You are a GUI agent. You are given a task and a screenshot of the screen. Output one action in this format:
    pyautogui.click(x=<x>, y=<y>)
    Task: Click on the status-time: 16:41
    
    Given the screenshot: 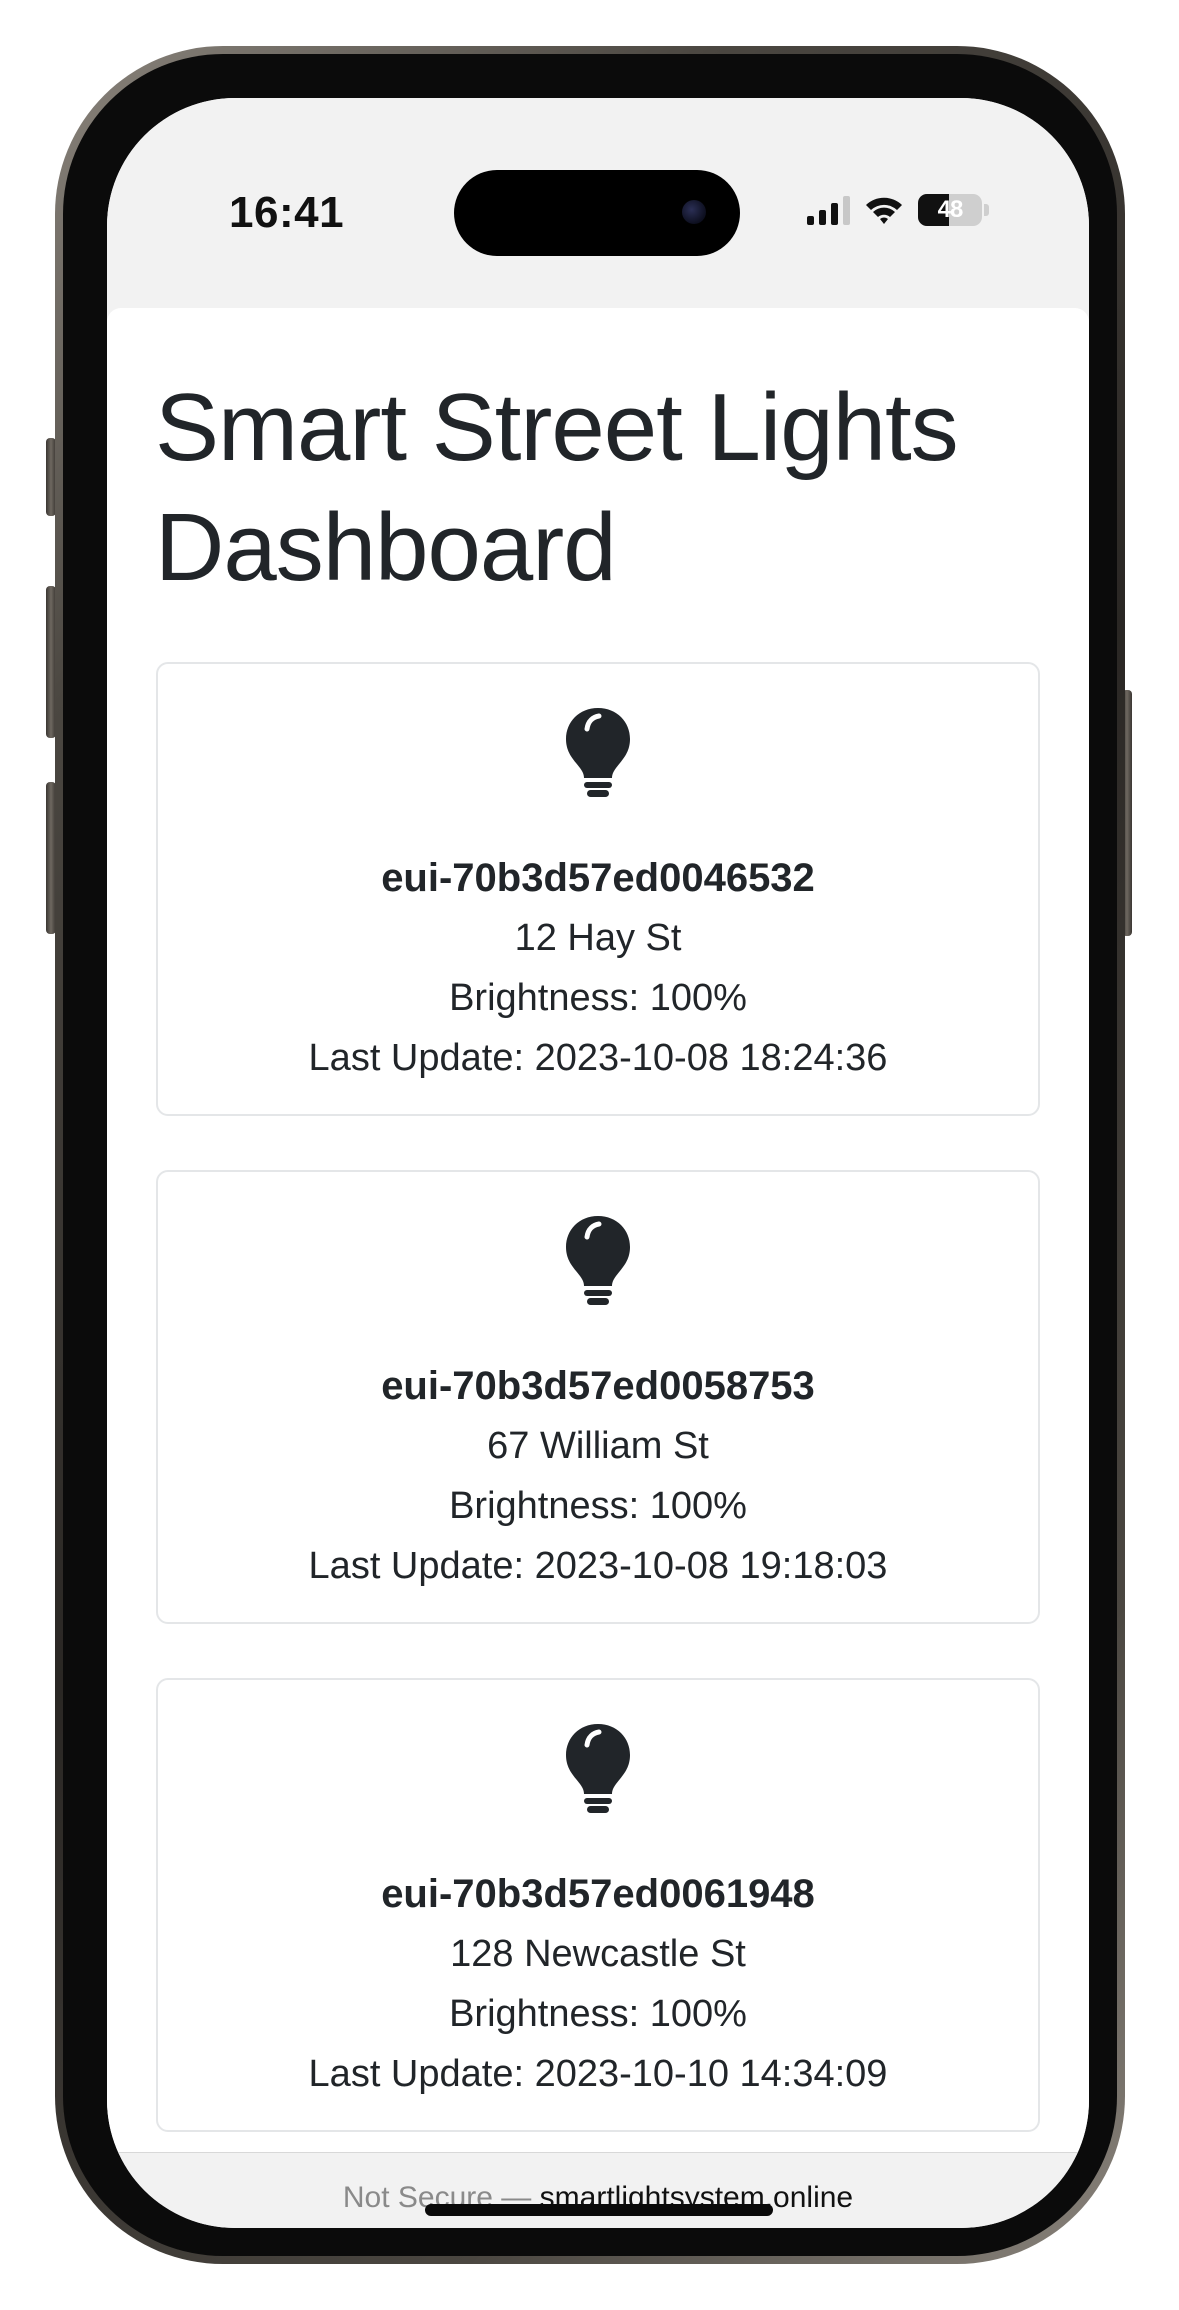 What is the action you would take?
    pyautogui.click(x=287, y=212)
    